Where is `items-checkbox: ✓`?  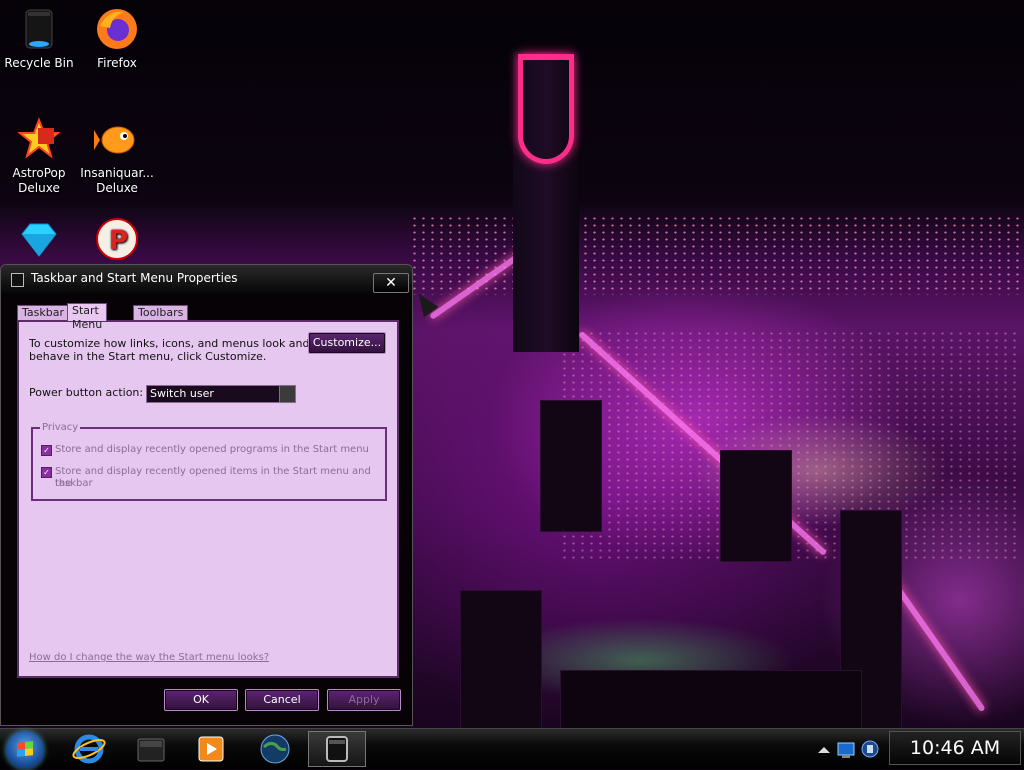
items-checkbox: ✓ is located at coordinates (46, 472).